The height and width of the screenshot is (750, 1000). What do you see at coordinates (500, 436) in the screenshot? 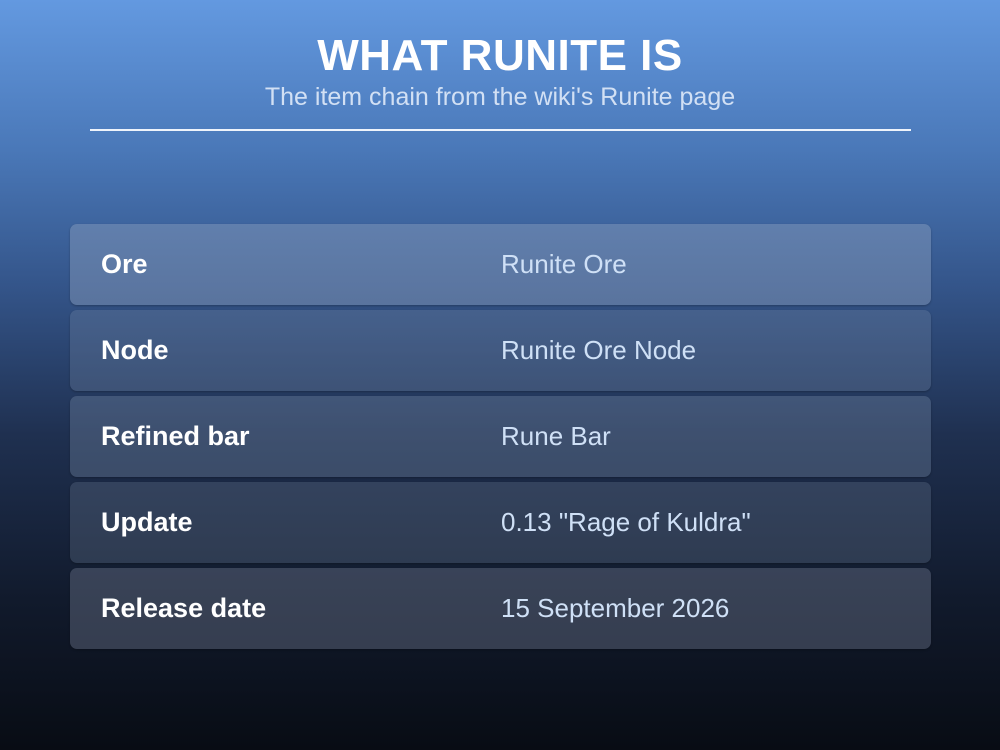
I see `info-row-refined-bar: Refined bar Rune Bar` at bounding box center [500, 436].